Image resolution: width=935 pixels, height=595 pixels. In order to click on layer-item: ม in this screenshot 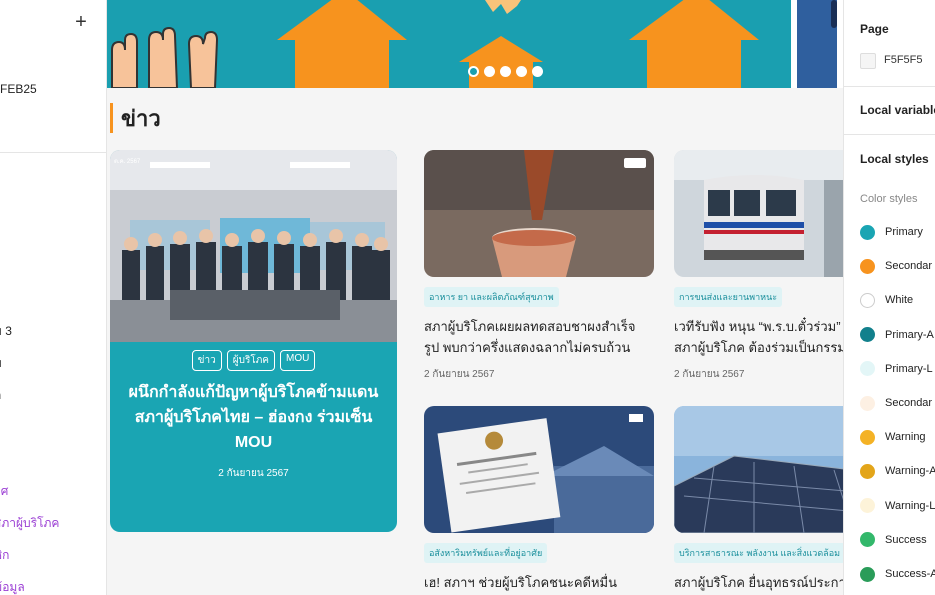, I will do `click(1, 363)`.